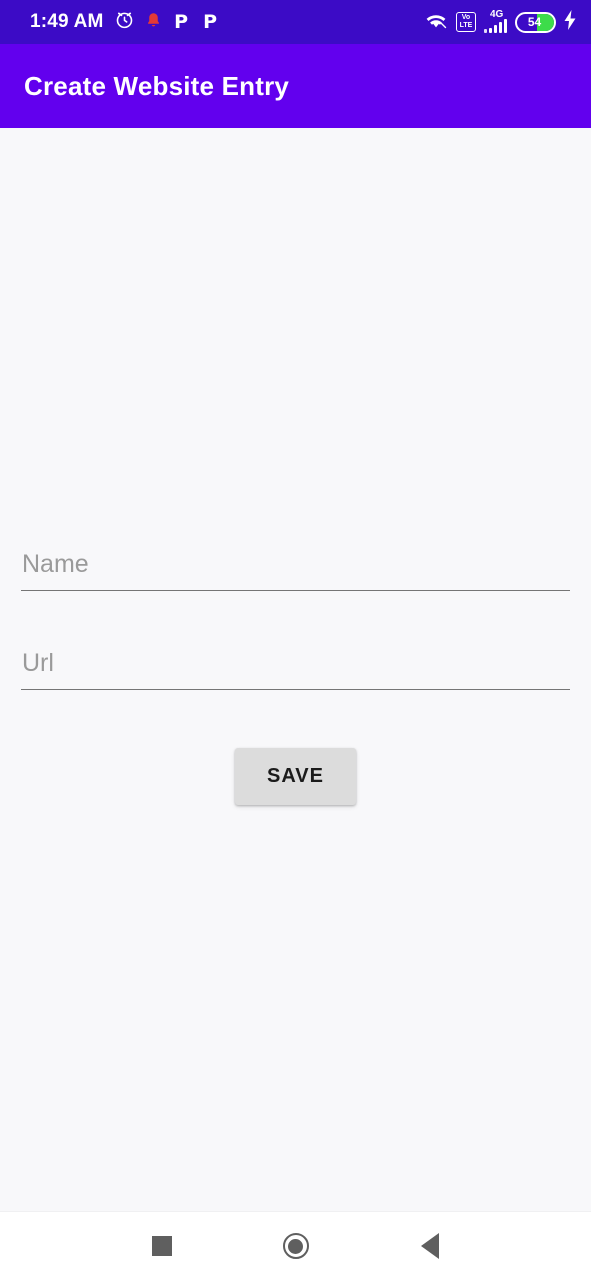  I want to click on android-navigation-bar, so click(295, 1245).